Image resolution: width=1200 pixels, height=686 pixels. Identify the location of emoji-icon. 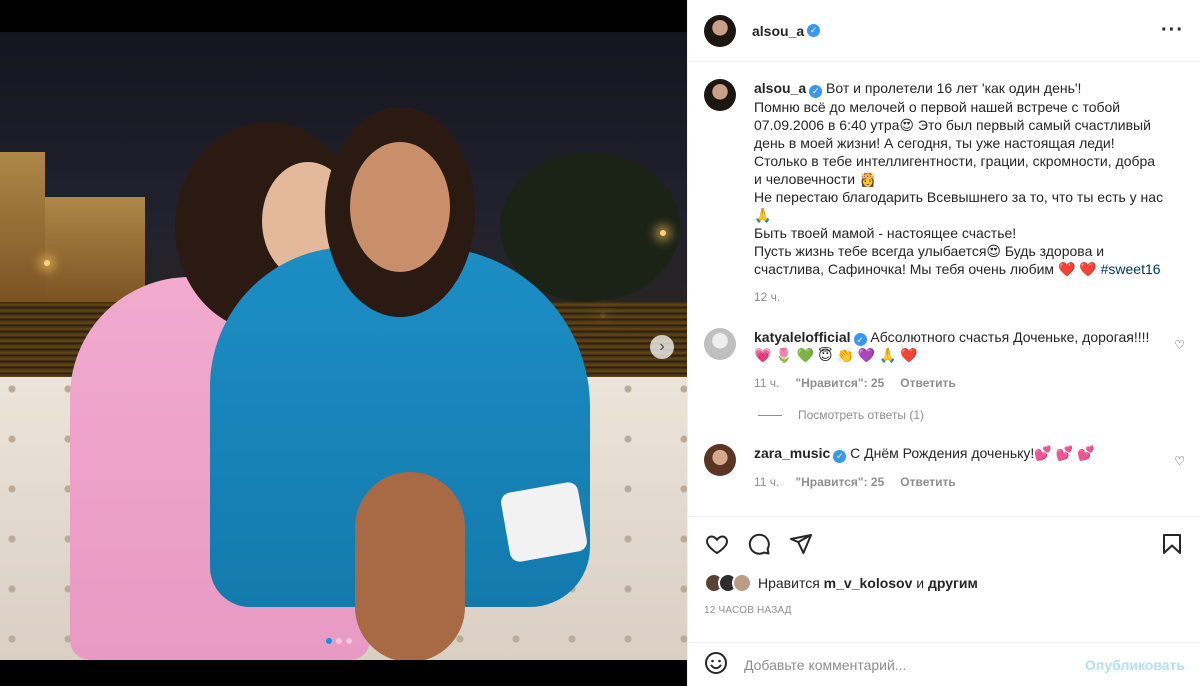
(716, 664).